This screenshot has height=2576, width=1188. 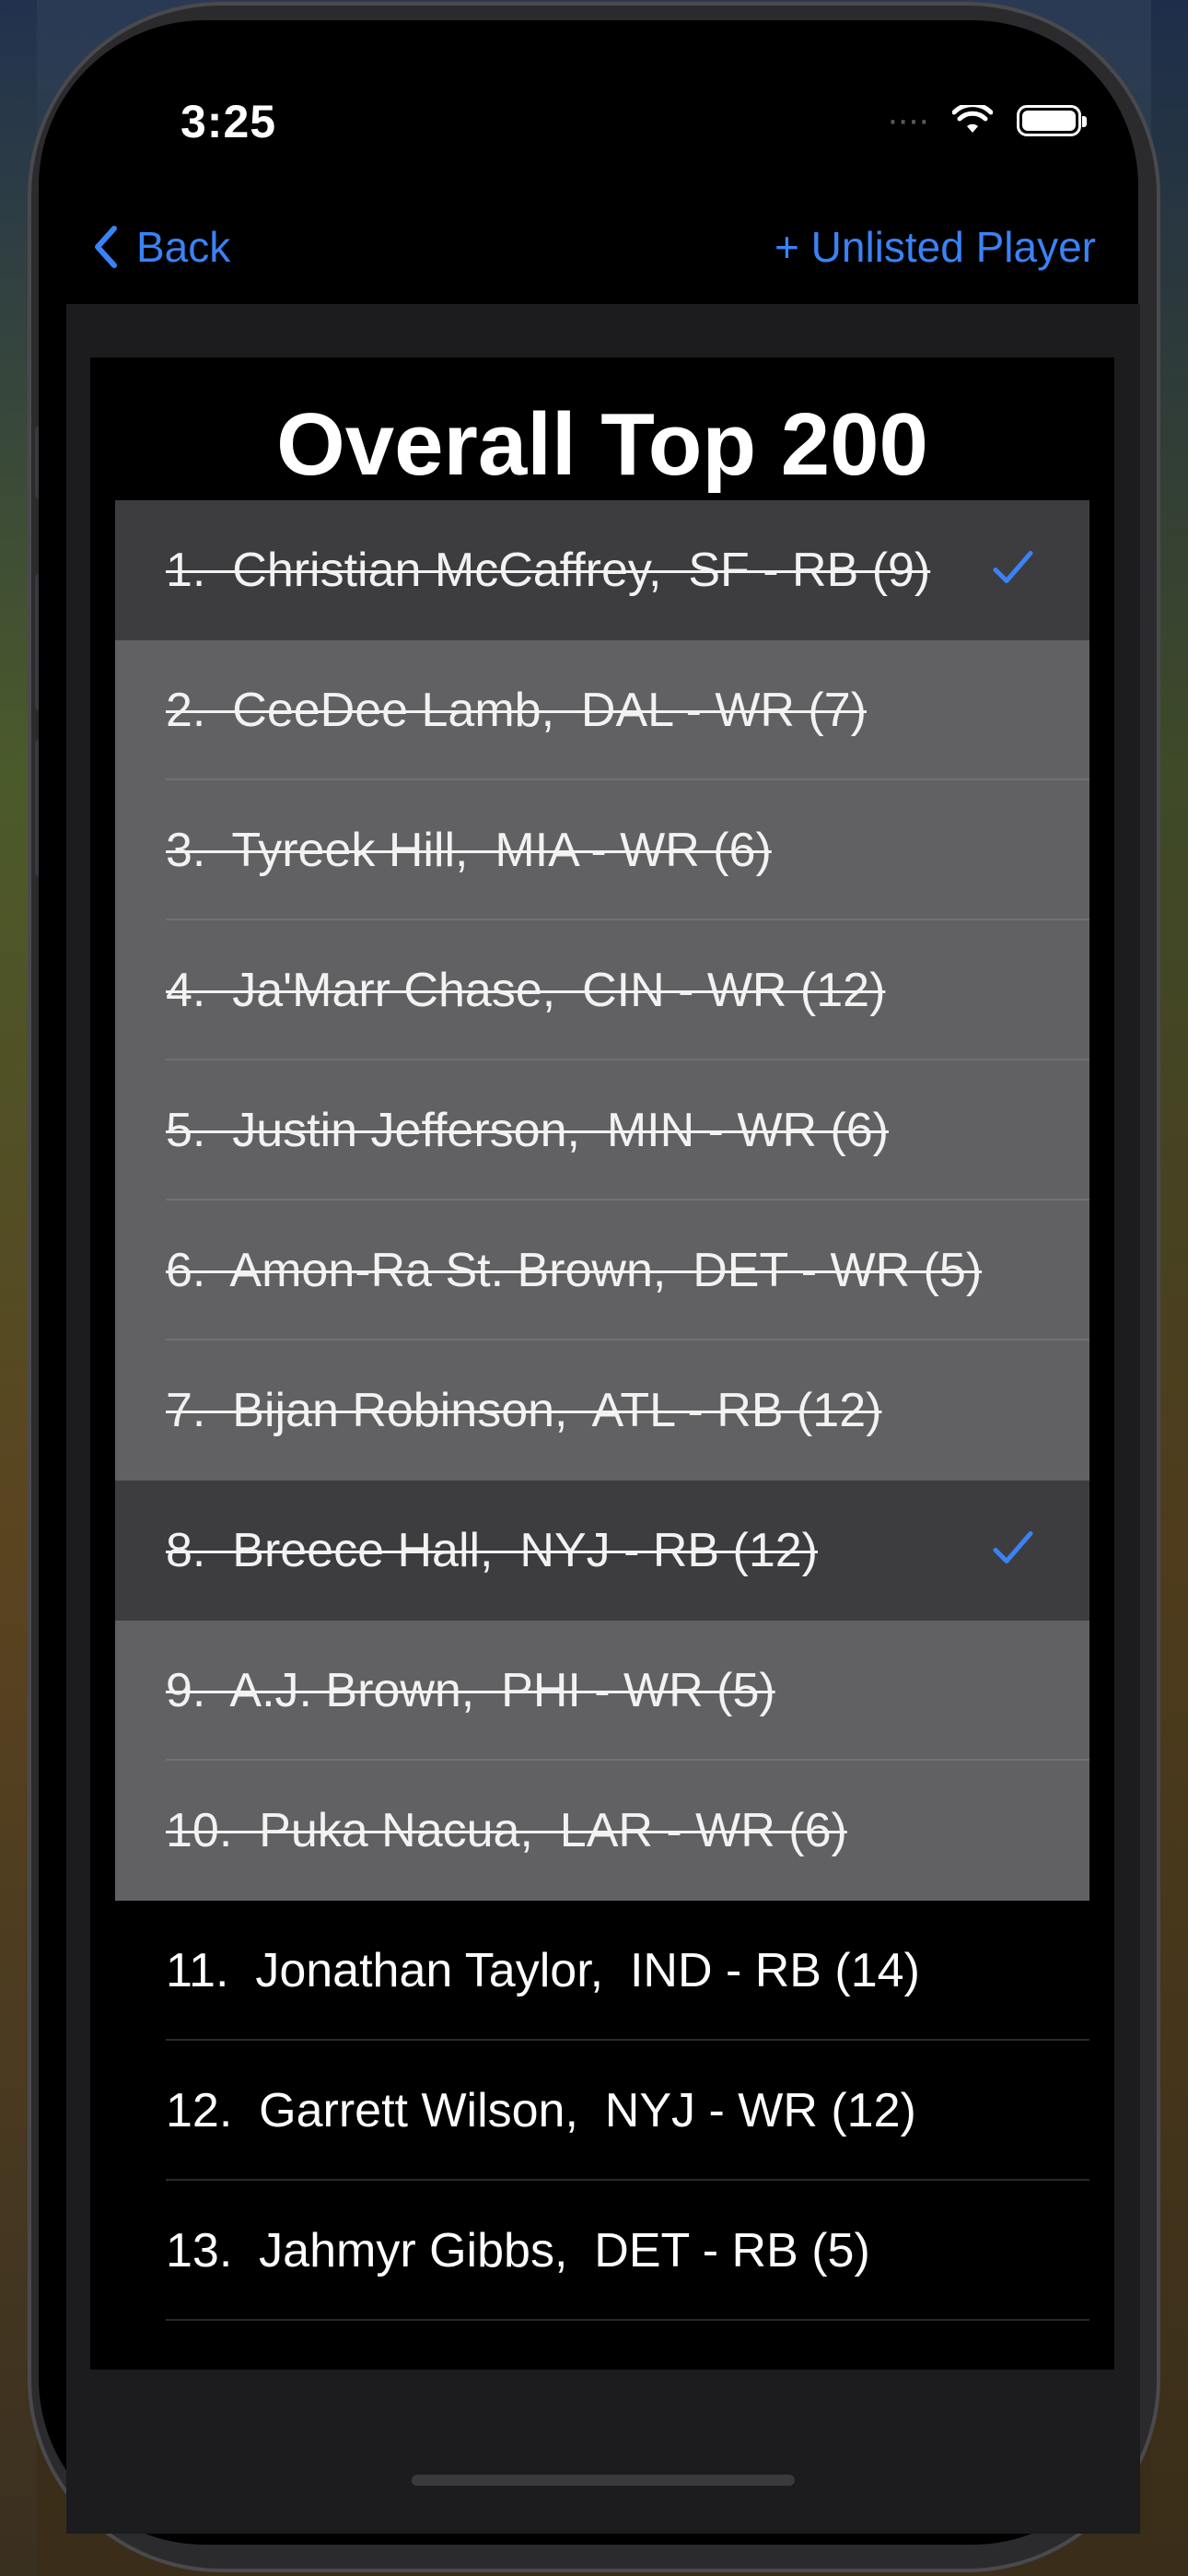 I want to click on player-name: 3. Tyreek Hill, MIA - WR (6), so click(x=469, y=850).